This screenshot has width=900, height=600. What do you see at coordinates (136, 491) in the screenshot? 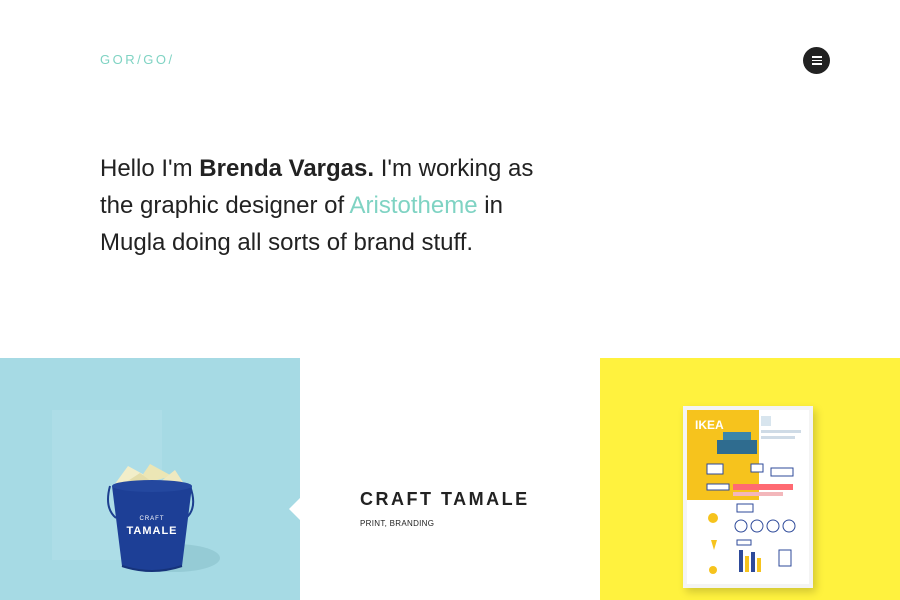
I see `bucket-illustration: CRAFT TAMALE` at bounding box center [136, 491].